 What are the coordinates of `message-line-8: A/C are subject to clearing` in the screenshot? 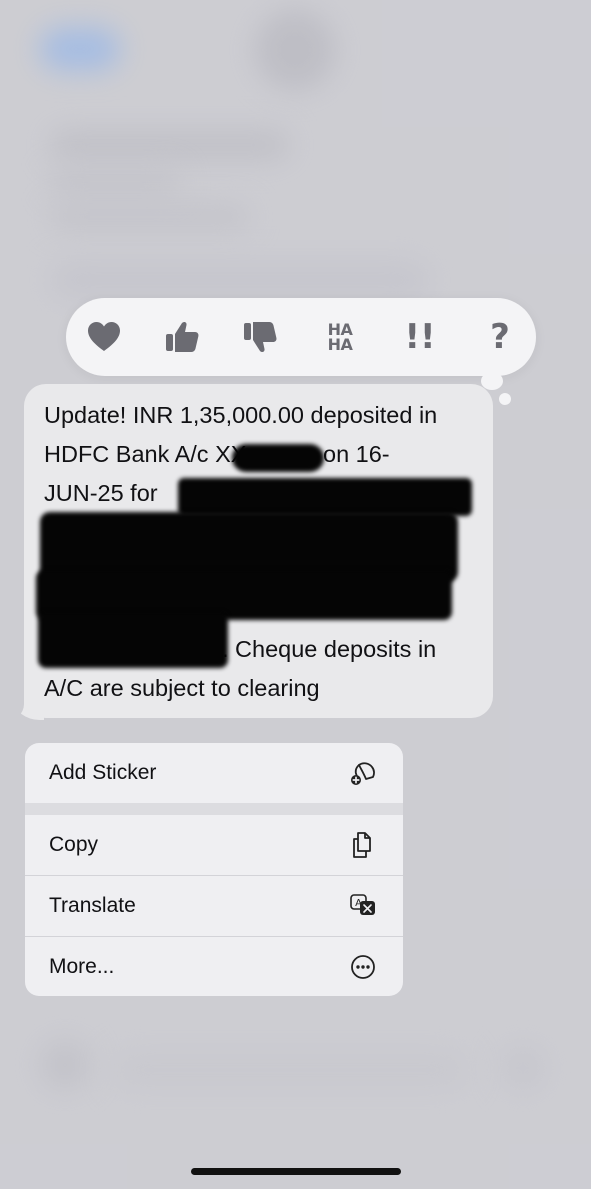 It's located at (182, 688).